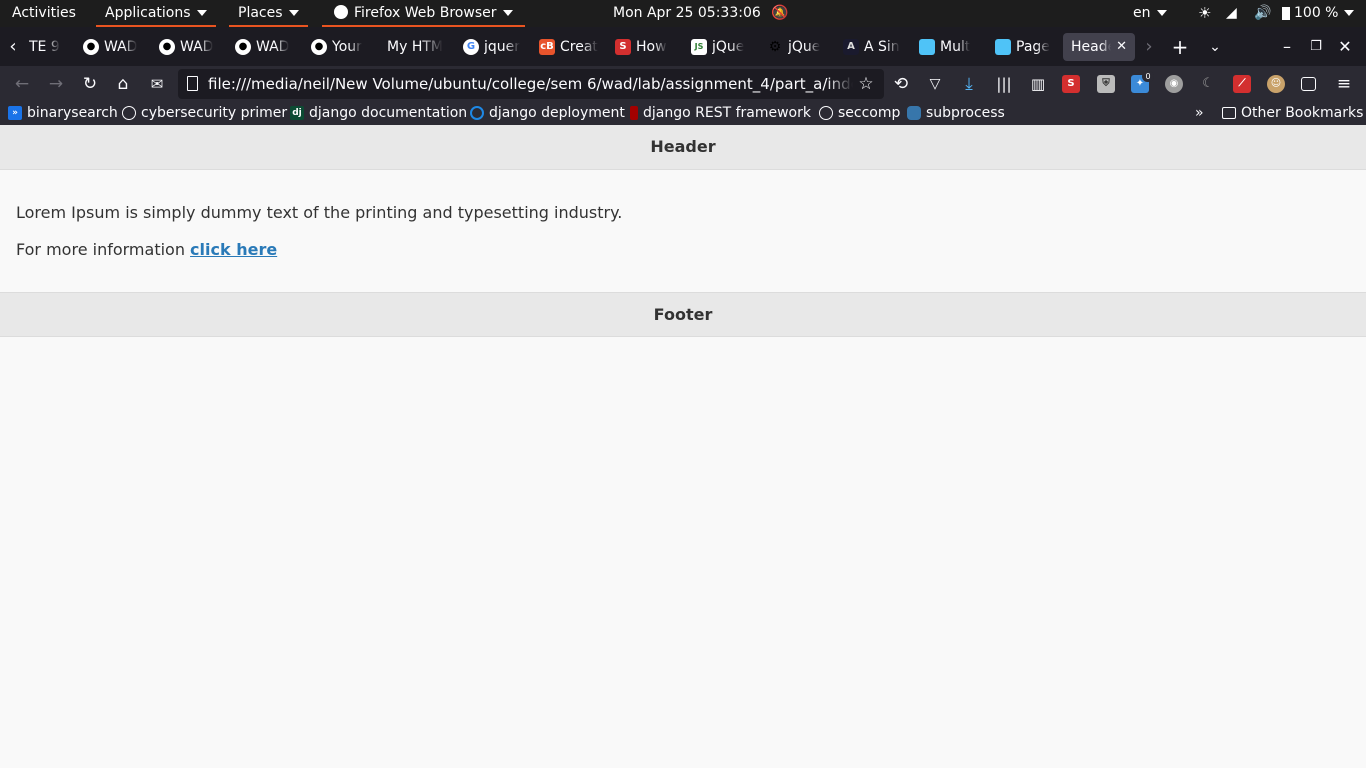 The image size is (1366, 768). Describe the element at coordinates (1287, 47) in the screenshot. I see `minimize-icon: –` at that location.